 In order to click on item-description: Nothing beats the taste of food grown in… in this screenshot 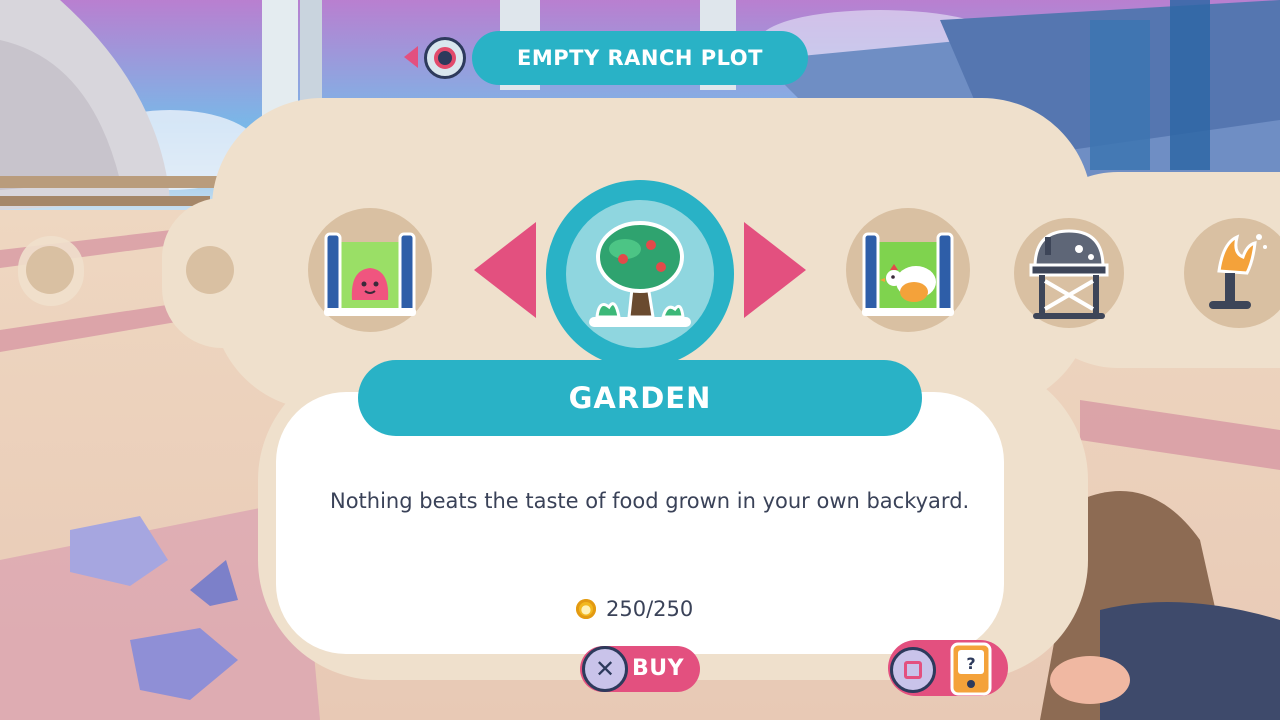, I will do `click(650, 501)`.